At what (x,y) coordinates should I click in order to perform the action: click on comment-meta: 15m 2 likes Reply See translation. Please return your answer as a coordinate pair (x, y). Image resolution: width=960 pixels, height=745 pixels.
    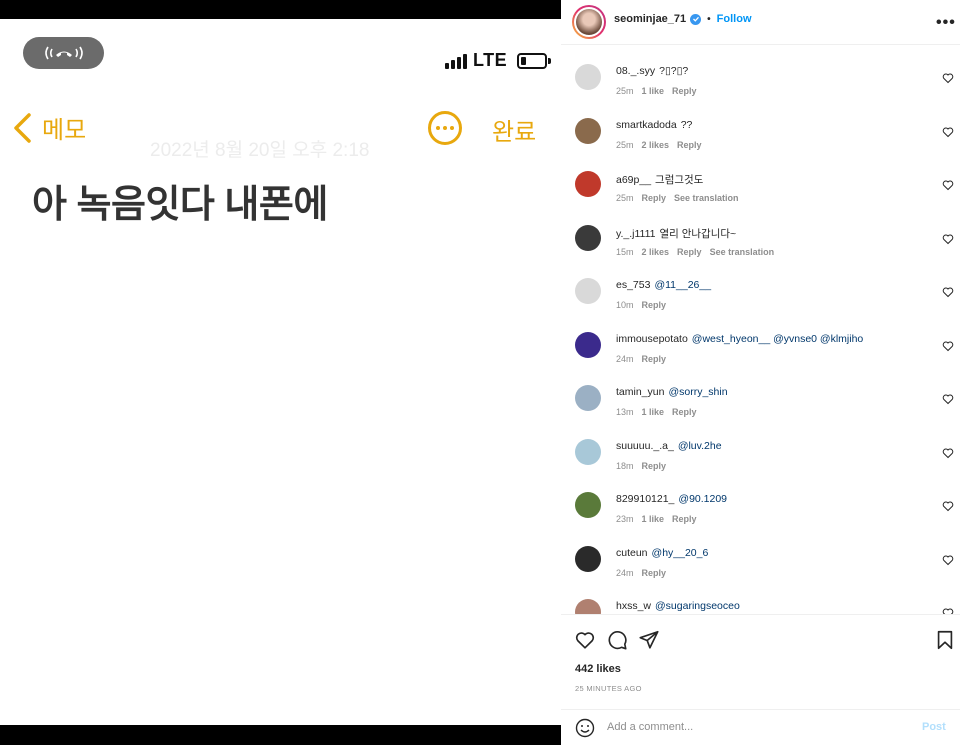
    Looking at the image, I should click on (695, 252).